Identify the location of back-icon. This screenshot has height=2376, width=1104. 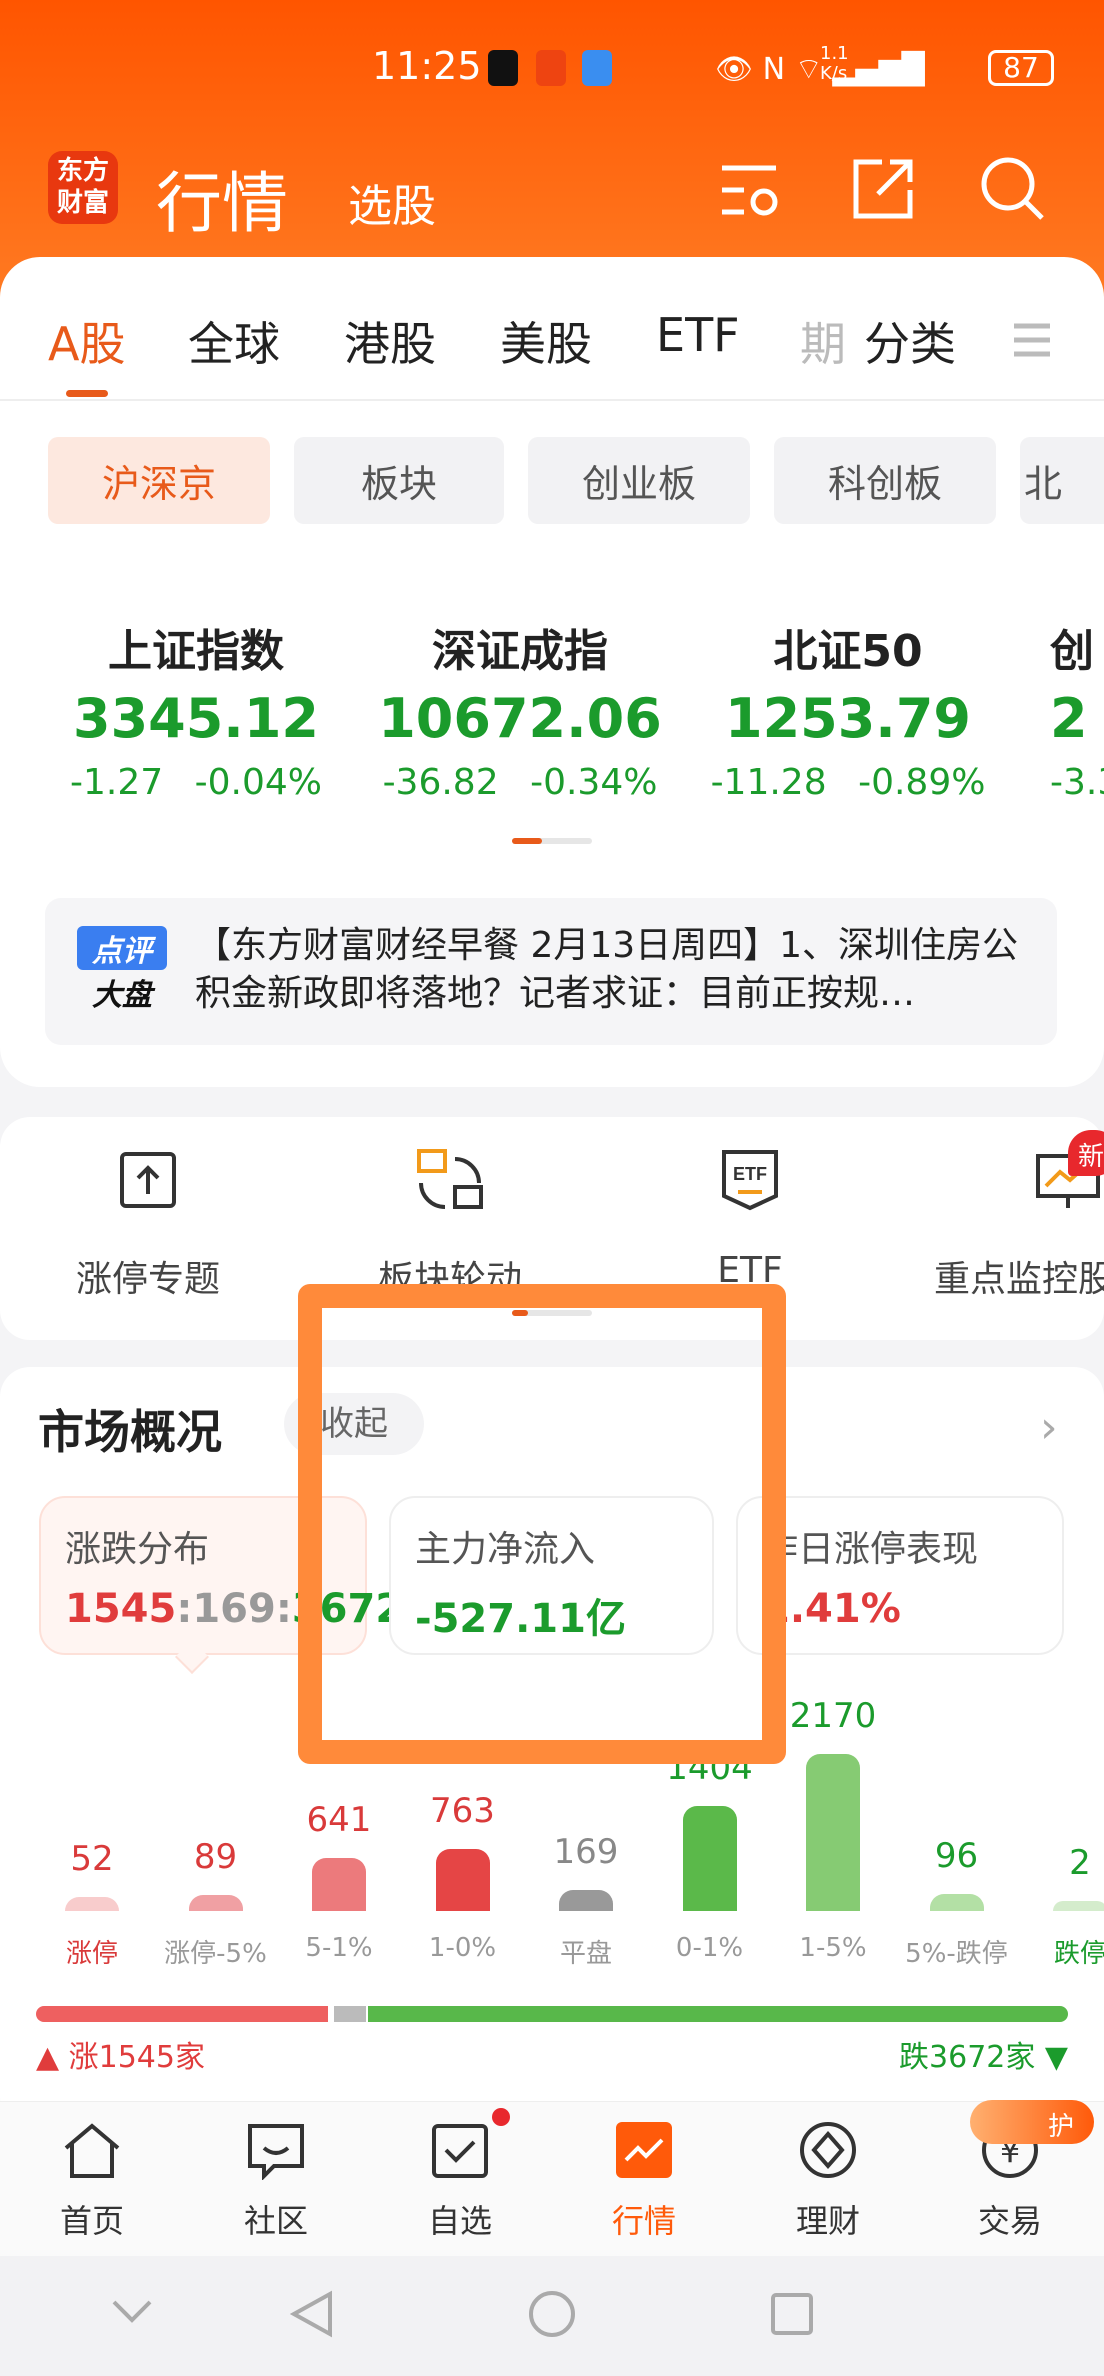
(311, 2316).